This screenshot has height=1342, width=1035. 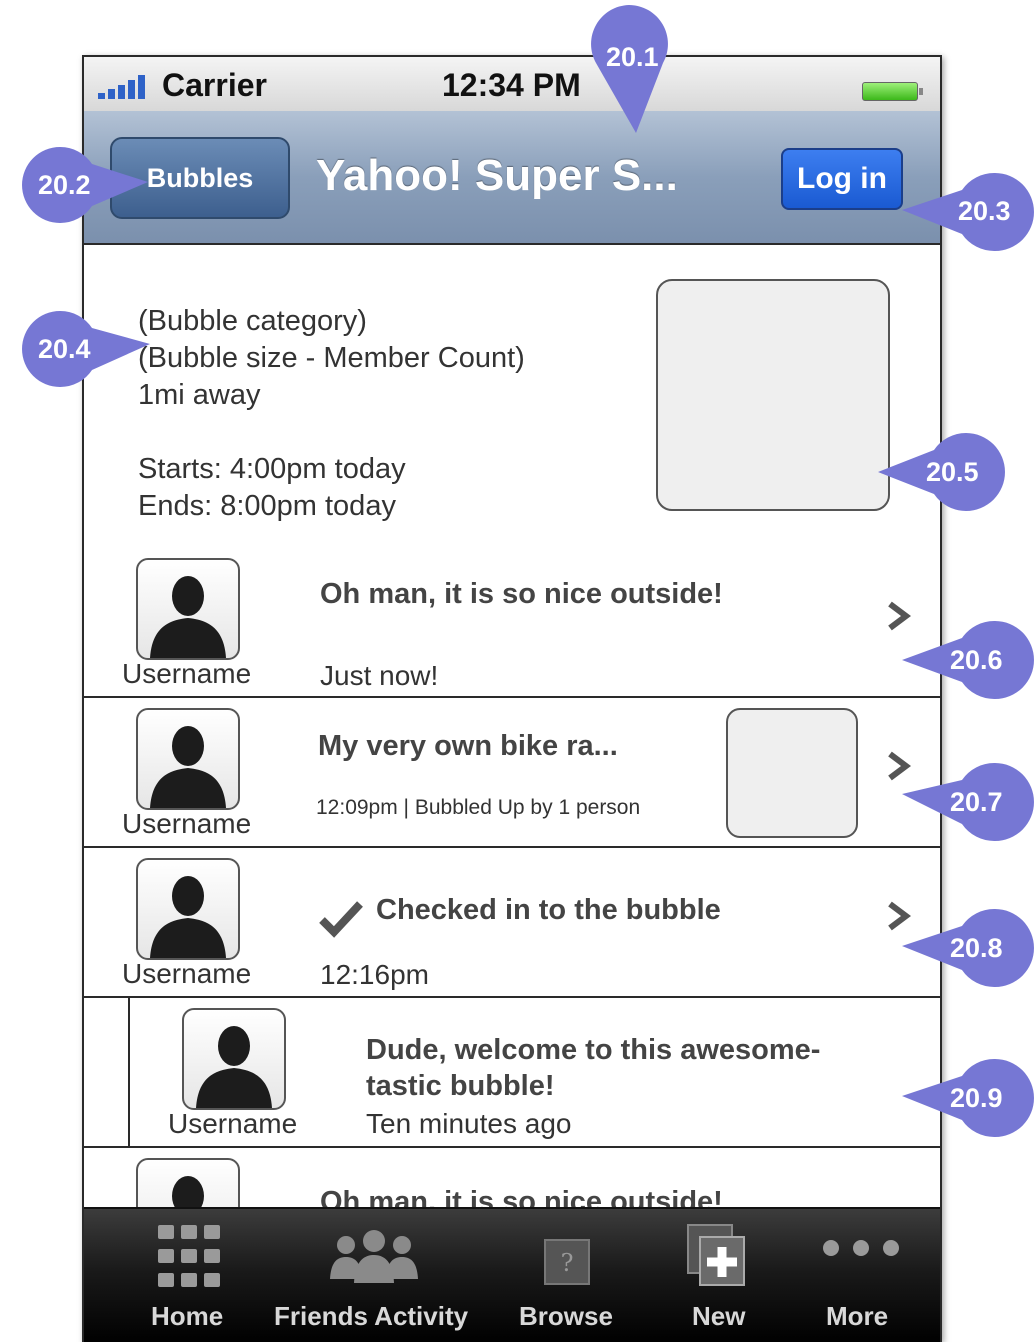 I want to click on clock: 12:34 PM, so click(x=511, y=85).